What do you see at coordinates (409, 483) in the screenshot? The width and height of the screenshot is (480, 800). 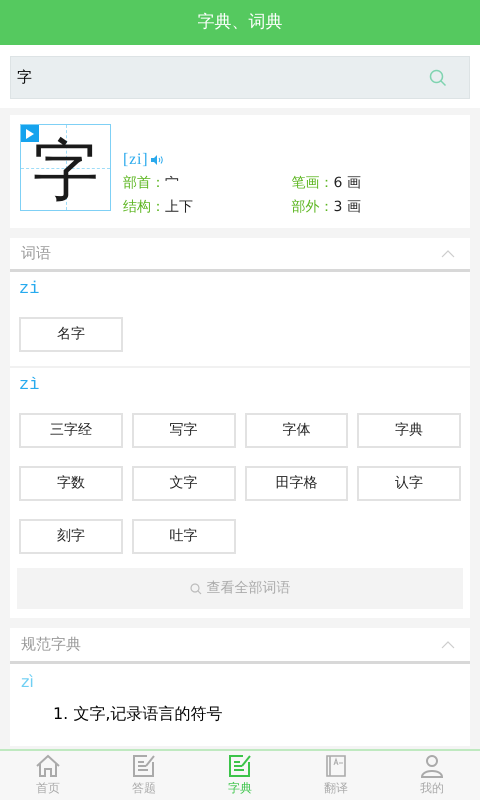 I see `word-button: 认字` at bounding box center [409, 483].